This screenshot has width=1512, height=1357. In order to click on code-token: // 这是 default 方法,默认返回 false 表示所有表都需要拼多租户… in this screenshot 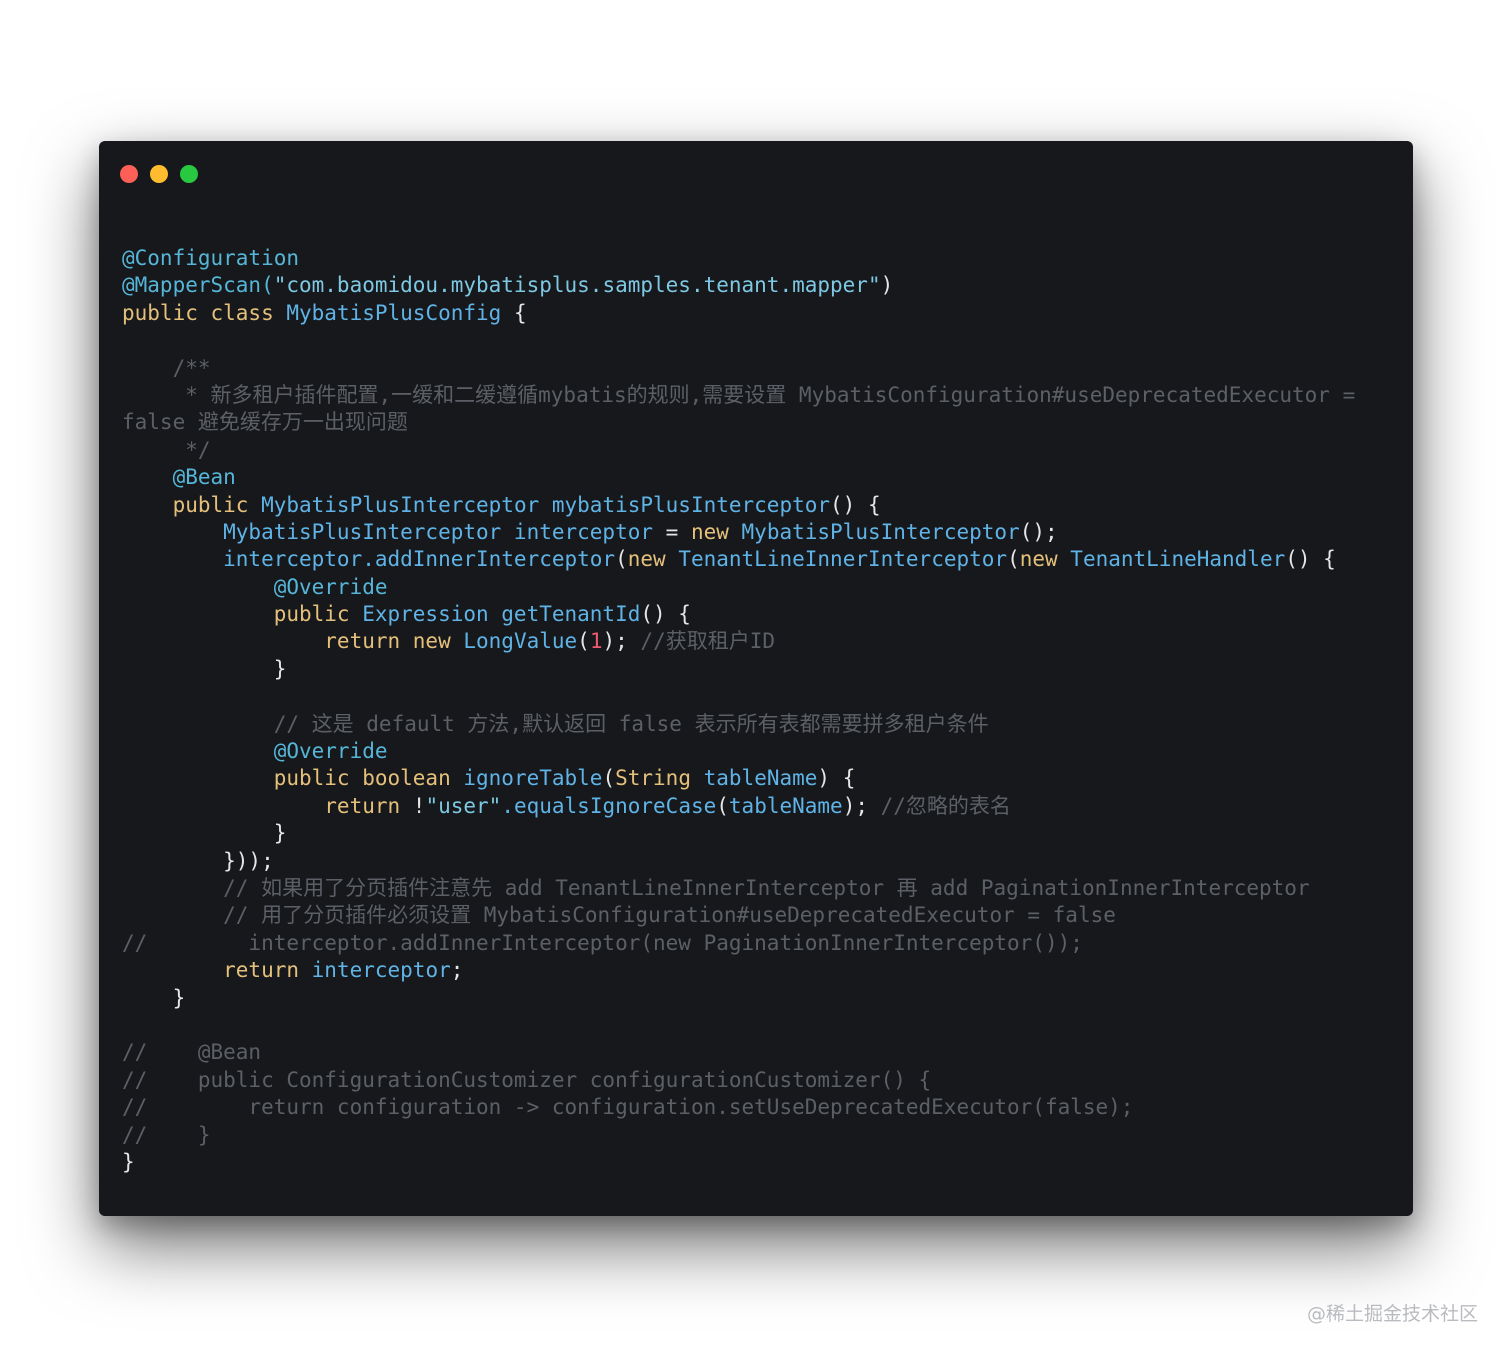, I will do `click(555, 723)`.